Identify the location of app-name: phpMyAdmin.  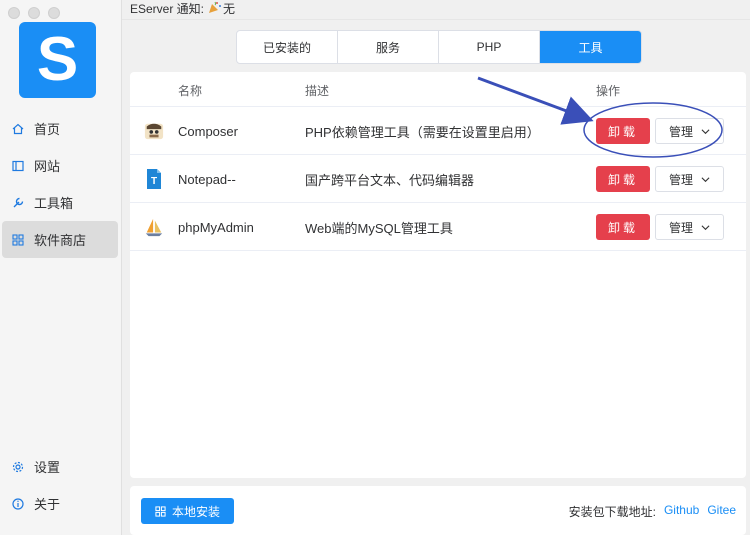
(216, 227).